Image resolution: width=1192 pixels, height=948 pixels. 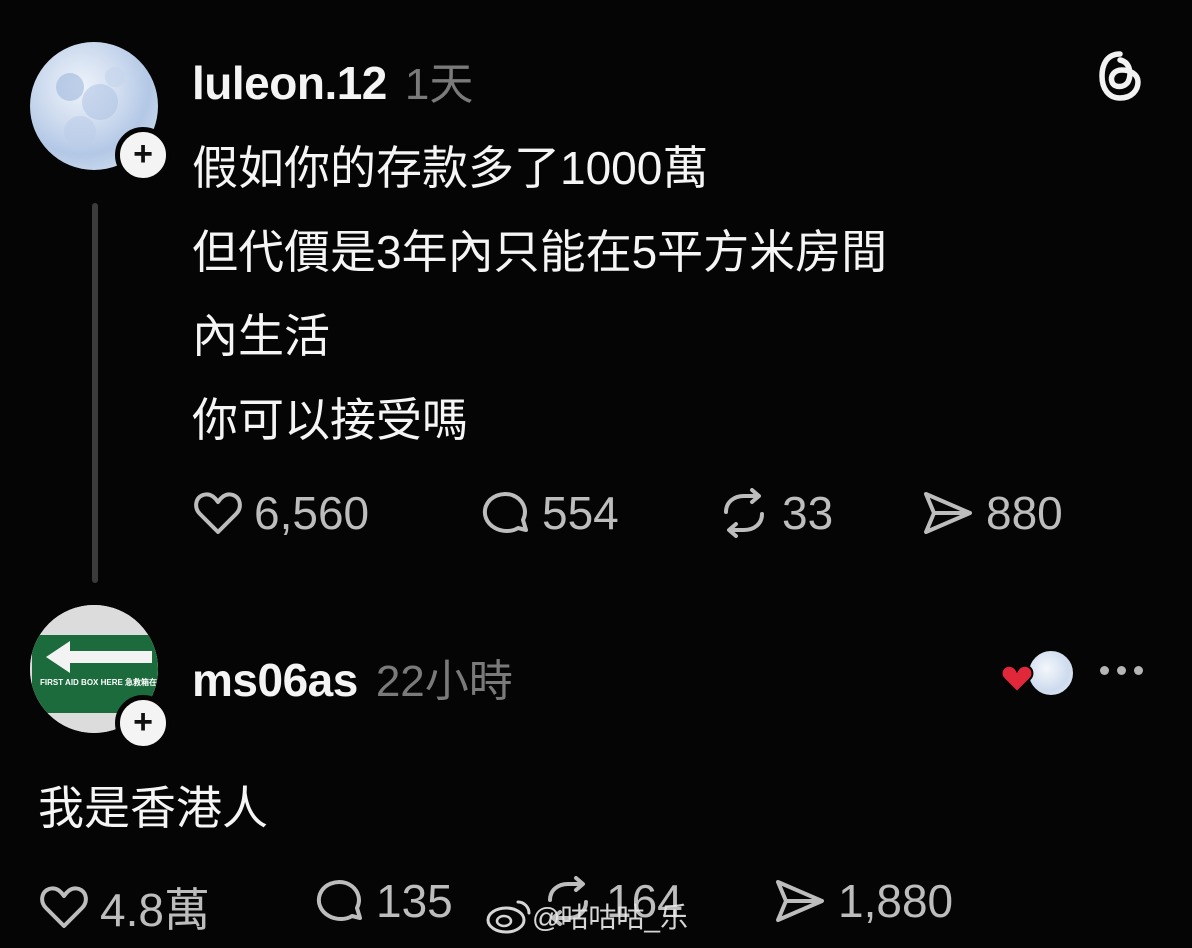 What do you see at coordinates (153, 808) in the screenshot?
I see `reply-text: 我是香港人` at bounding box center [153, 808].